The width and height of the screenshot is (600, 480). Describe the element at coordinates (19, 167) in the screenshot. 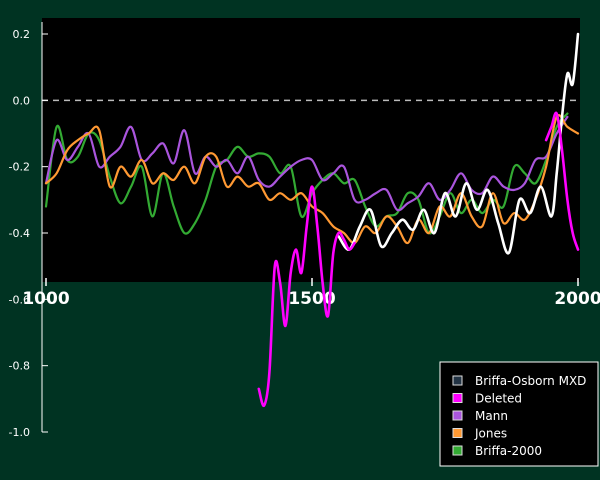

I see `y-tick-label: -0.2` at that location.